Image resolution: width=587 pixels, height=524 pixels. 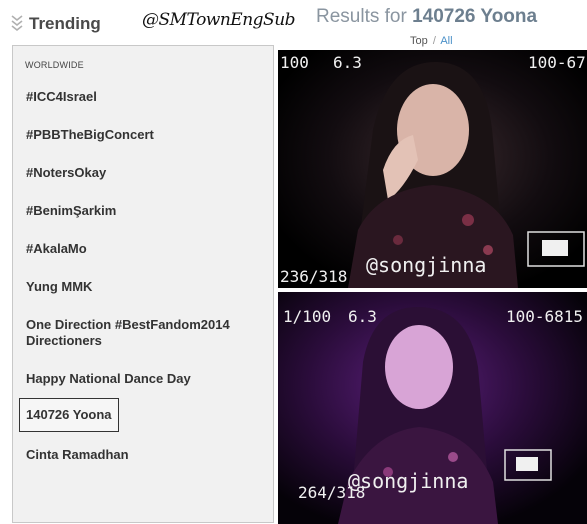 I want to click on trend-item: #AkalaMo, so click(x=146, y=249).